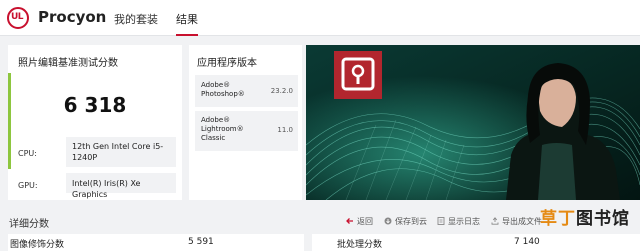 This screenshot has width=640, height=251. Describe the element at coordinates (95, 105) in the screenshot. I see `overall-score: 6 318` at that location.